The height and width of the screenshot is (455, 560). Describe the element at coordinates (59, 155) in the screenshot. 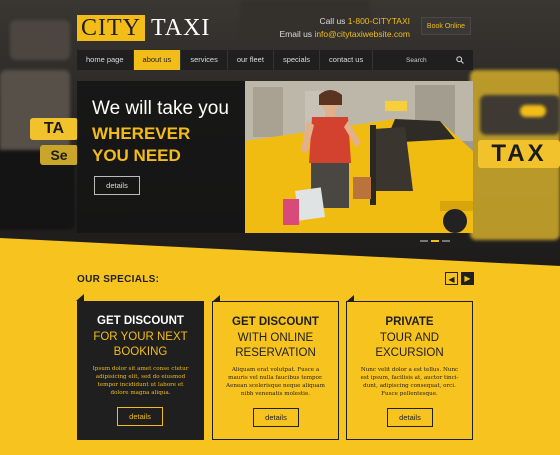

I see `bg-taxi-sign-2: Se` at that location.